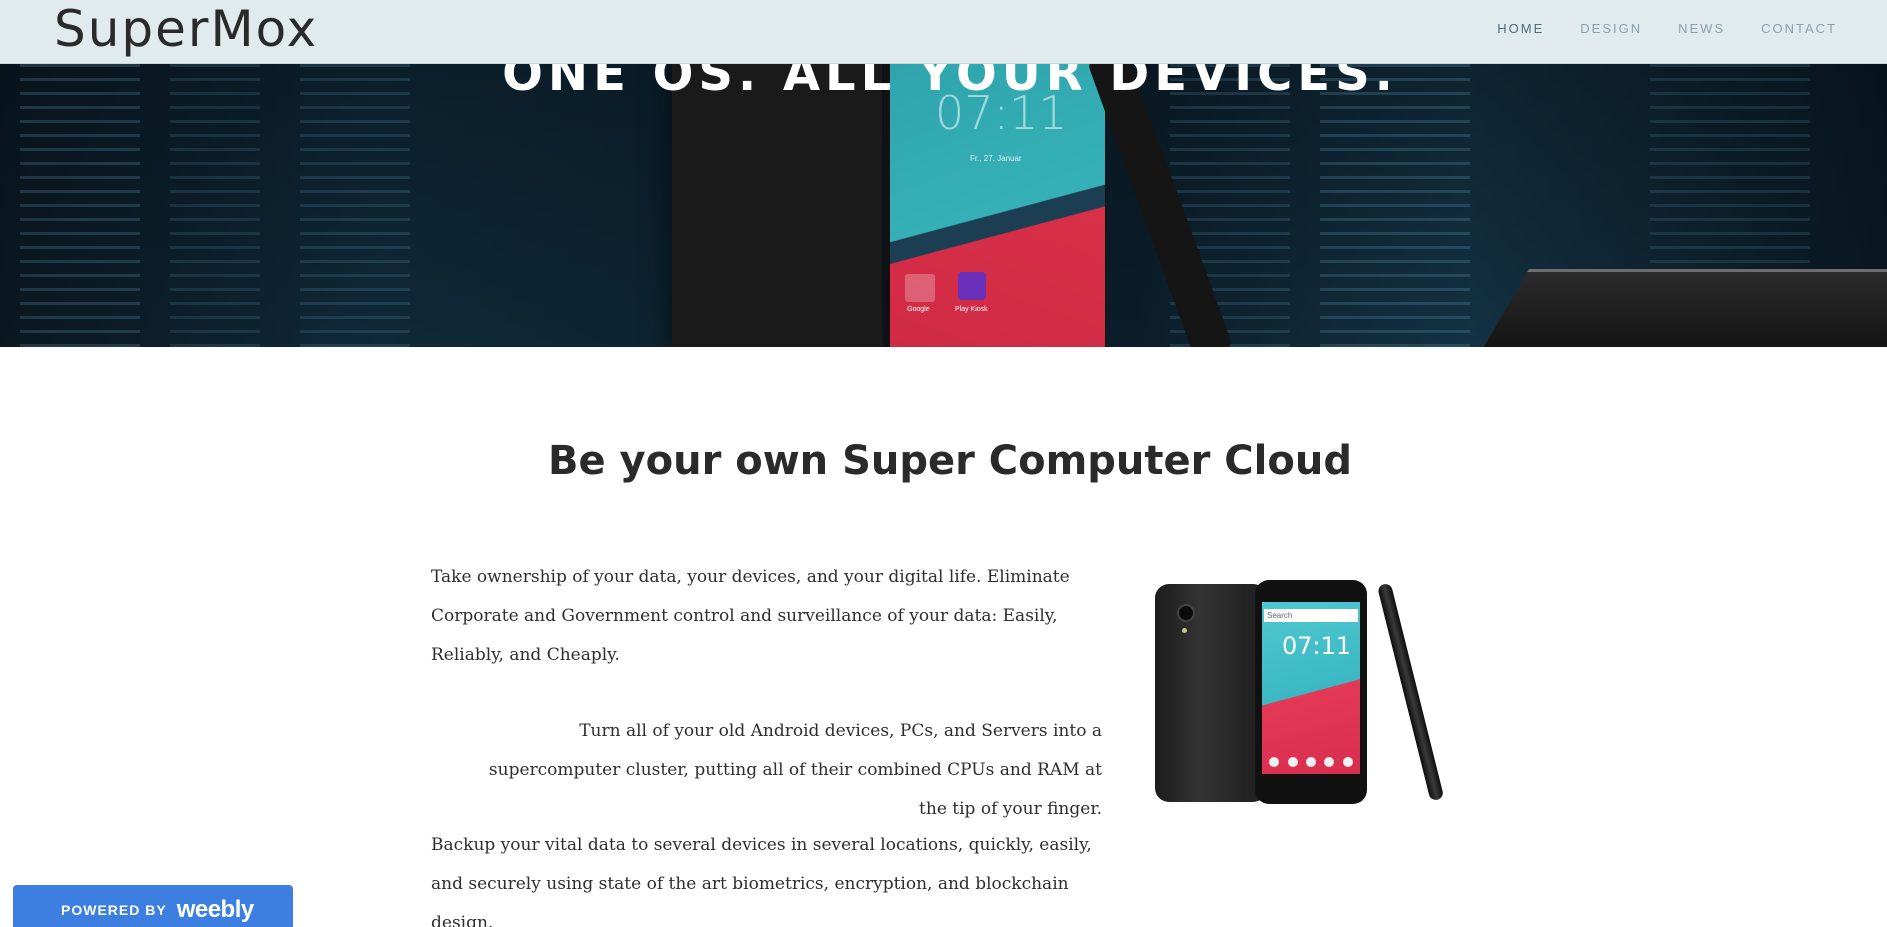 The image size is (1887, 927). Describe the element at coordinates (1211, 693) in the screenshot. I see `phone-back` at that location.